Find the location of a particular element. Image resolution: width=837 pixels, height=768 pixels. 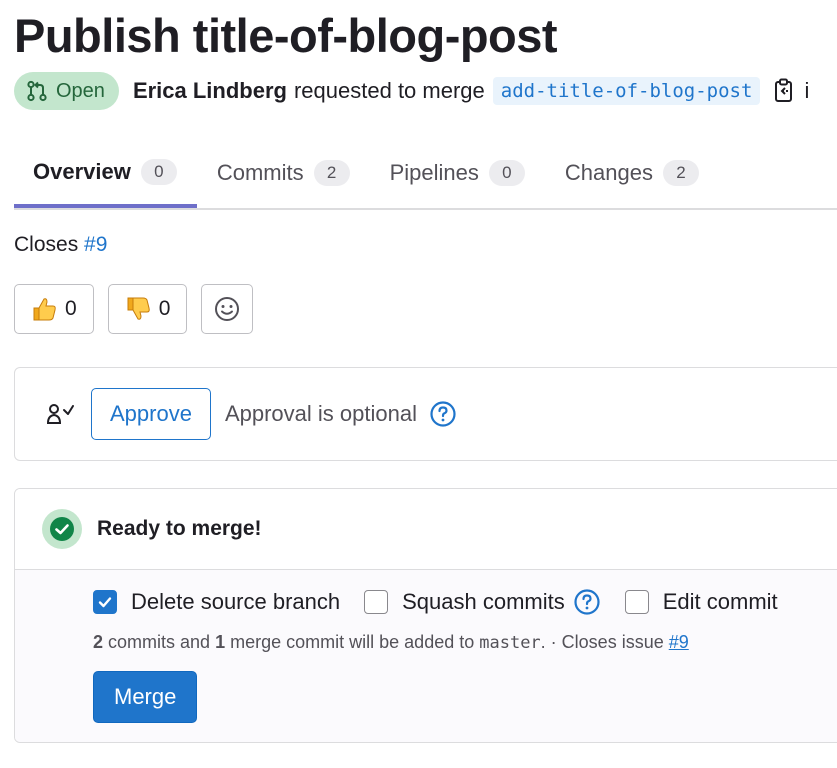

success-check-icon is located at coordinates (62, 529).